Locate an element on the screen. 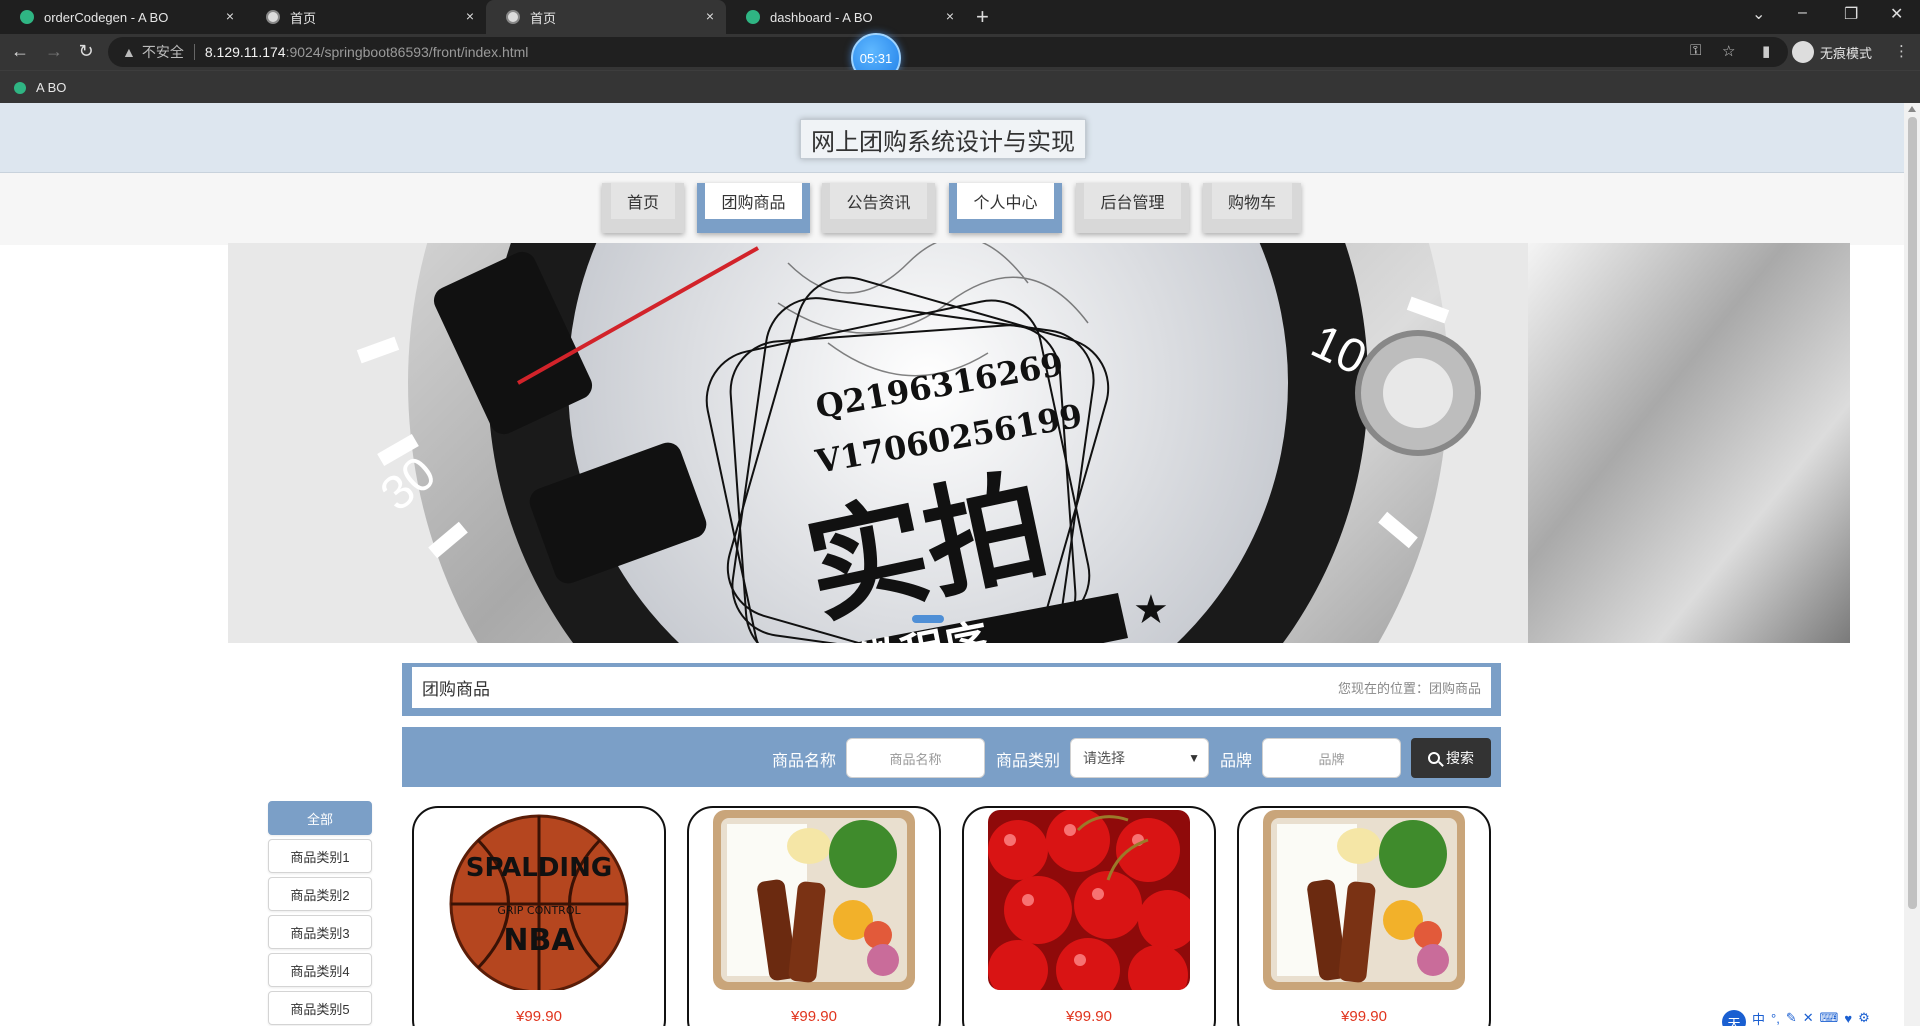 The height and width of the screenshot is (1026, 1920). scrollbar-thumb is located at coordinates (1912, 513).